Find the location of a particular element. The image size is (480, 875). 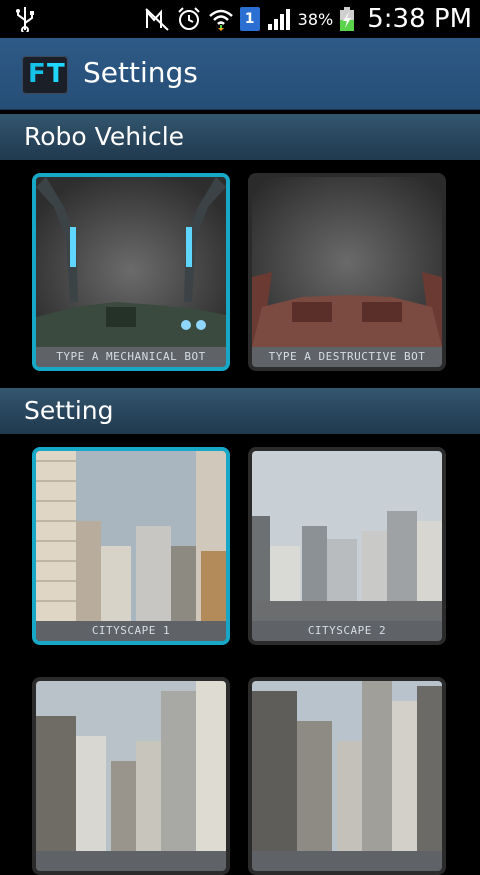

app-logo-icon: F T is located at coordinates (45, 75).